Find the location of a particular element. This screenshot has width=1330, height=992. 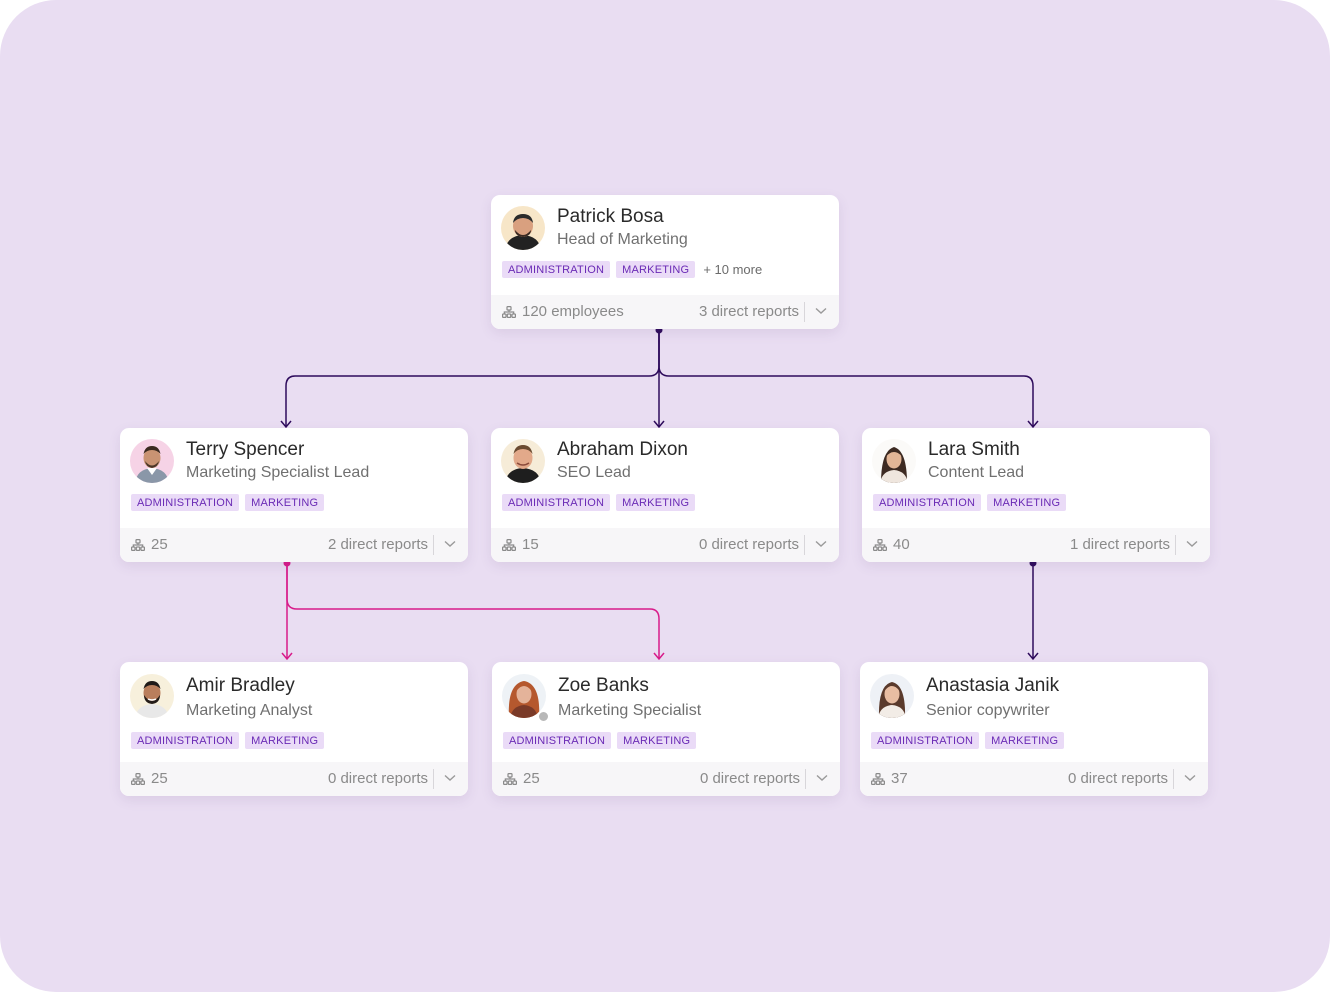

connector-patrick-terry is located at coordinates (472, 378).